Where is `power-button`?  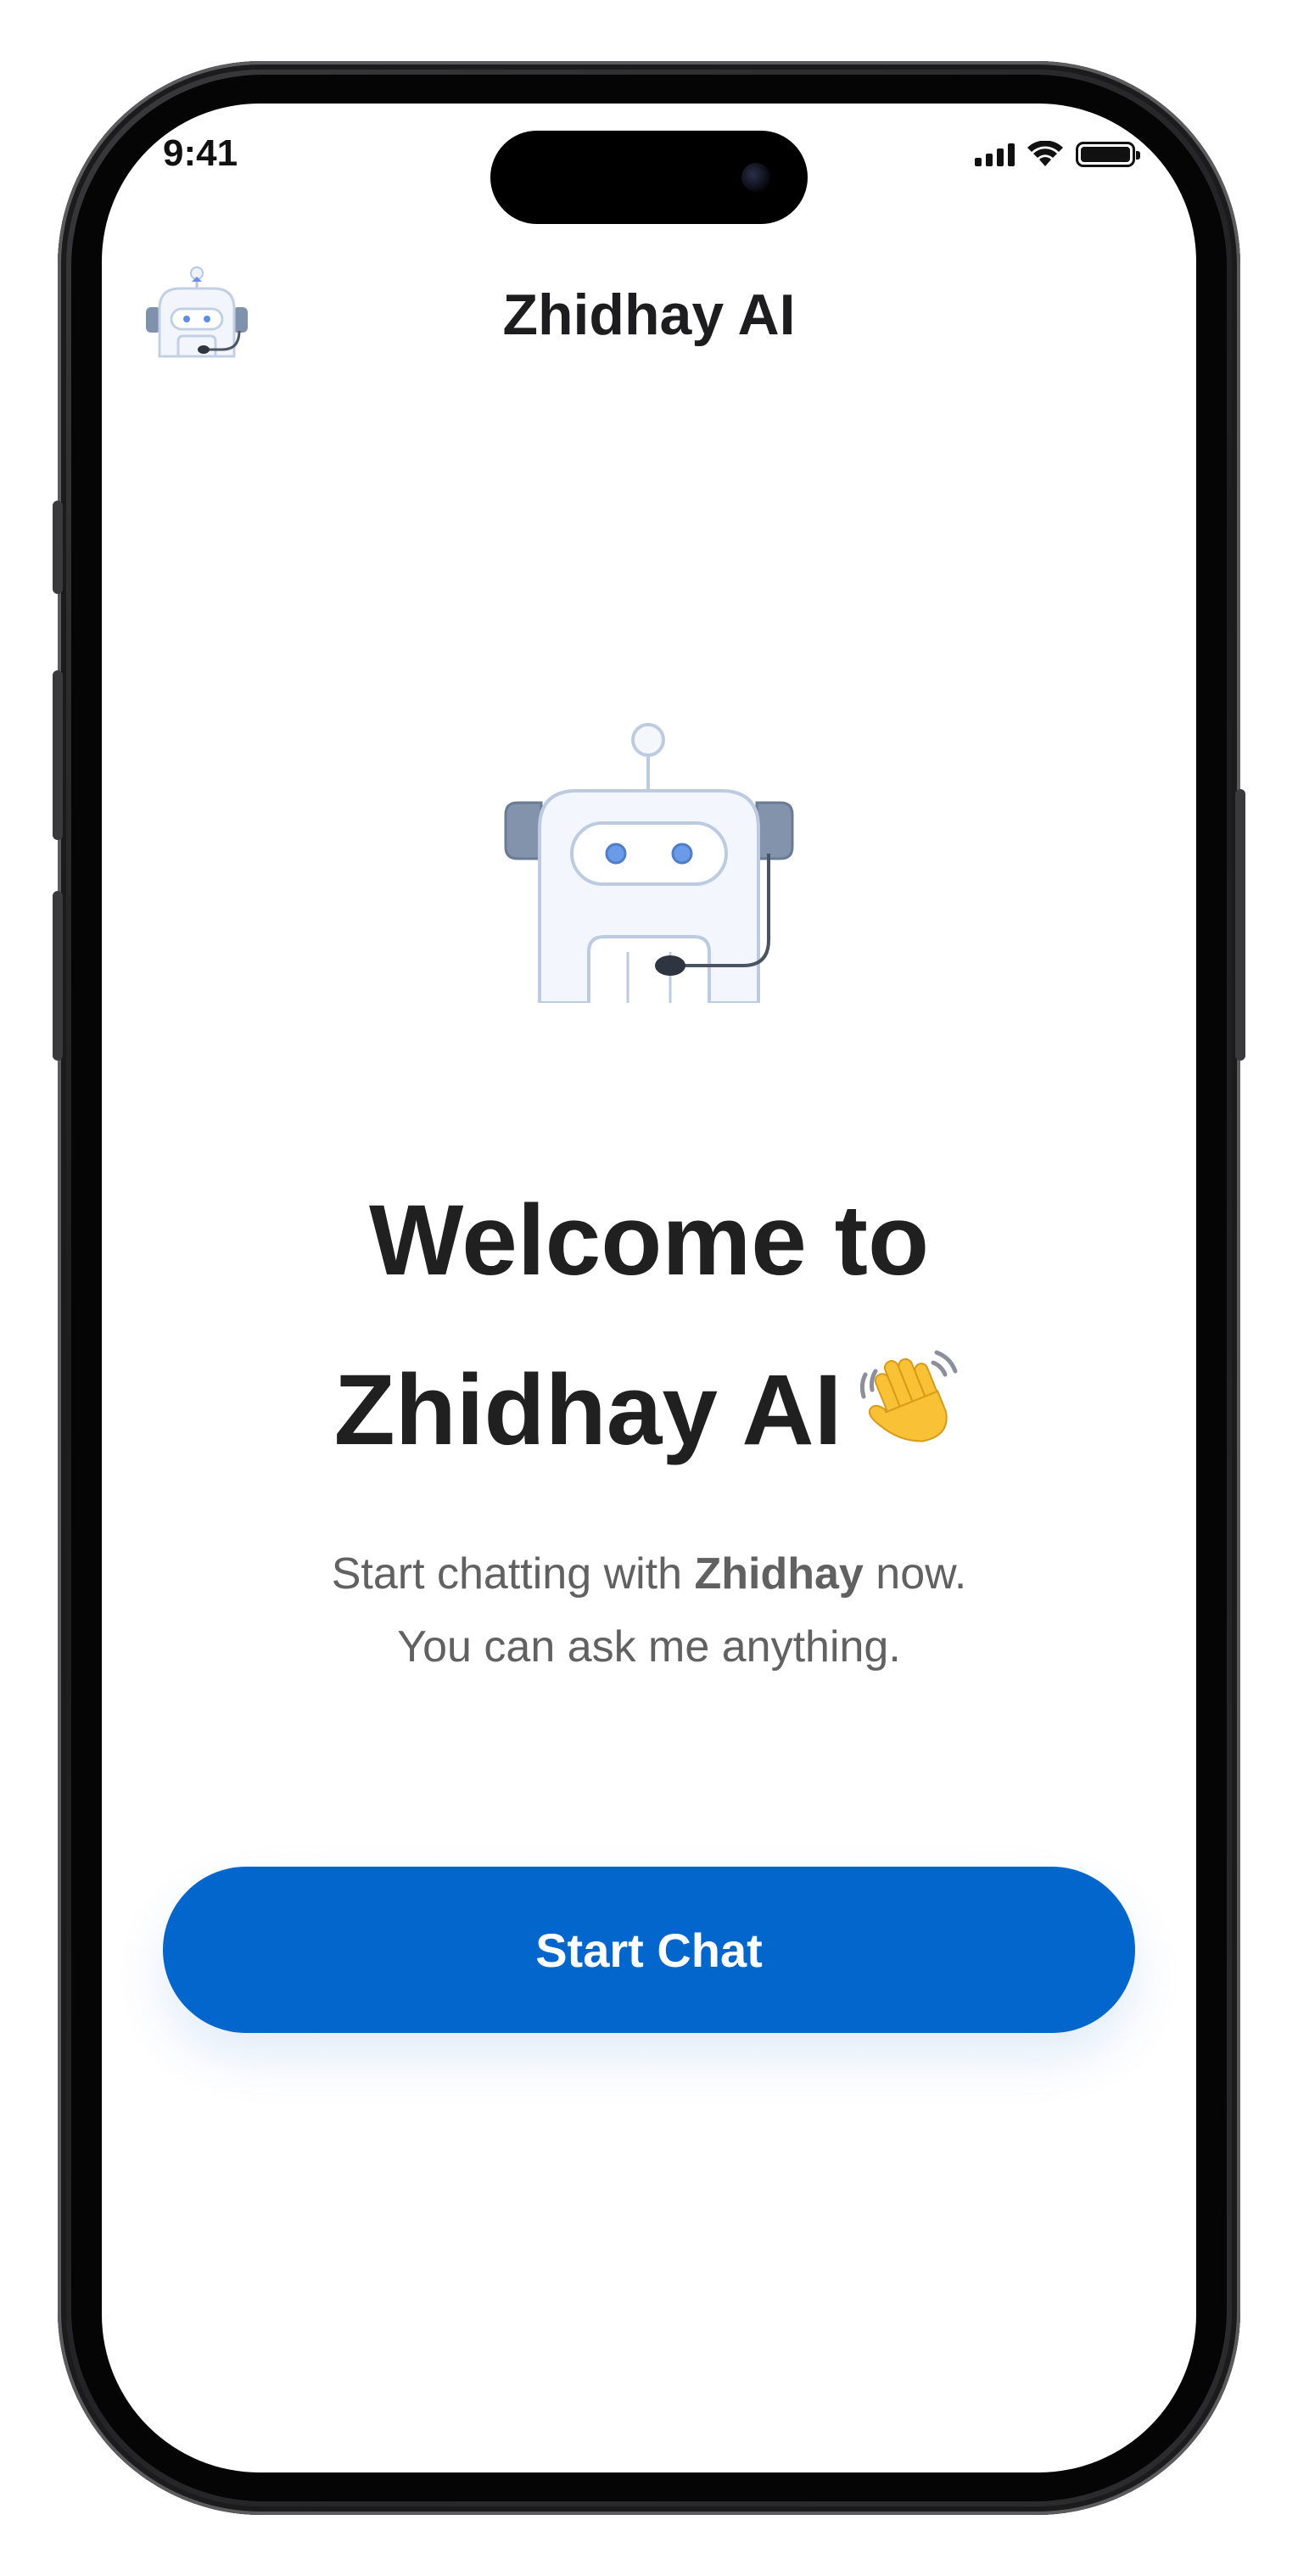
power-button is located at coordinates (1240, 925).